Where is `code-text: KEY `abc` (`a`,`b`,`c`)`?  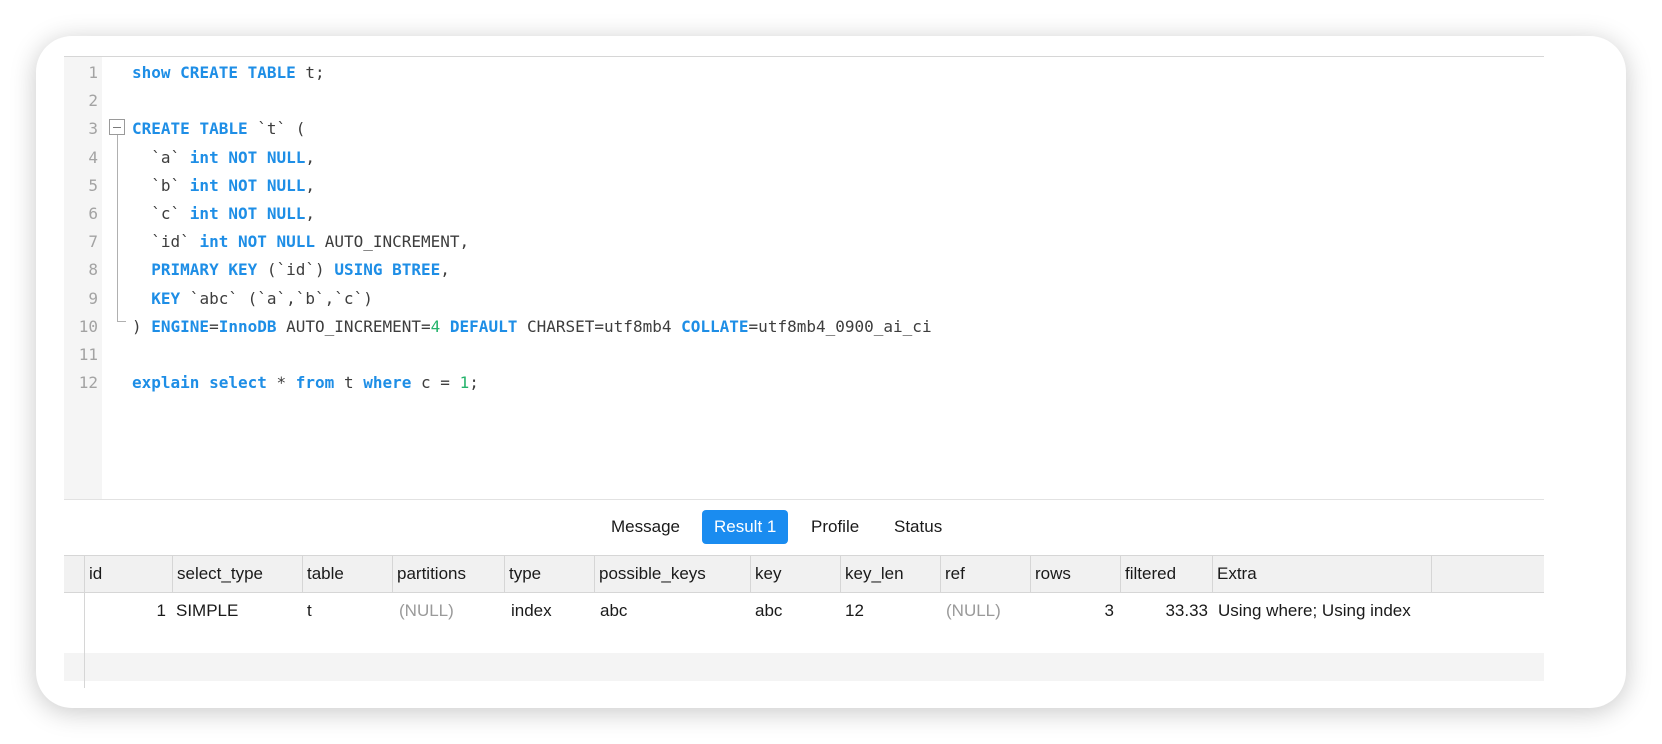
code-text: KEY `abc` (`a`,`b`,`c`) is located at coordinates (252, 299).